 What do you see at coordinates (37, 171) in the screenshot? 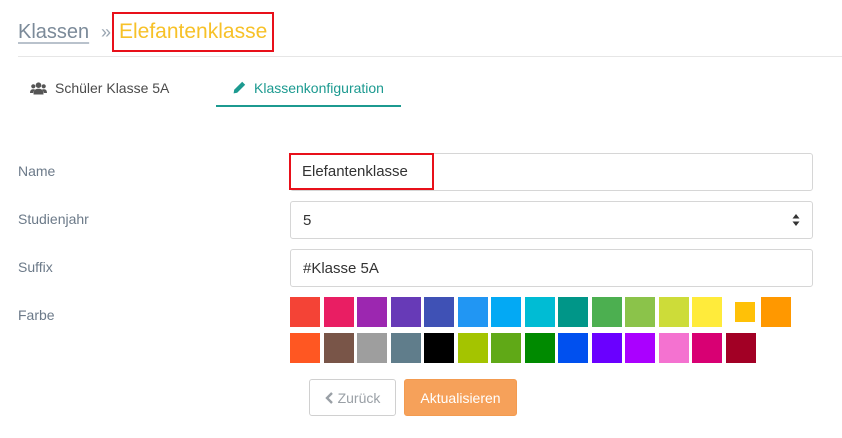
I see `name-label: Name` at bounding box center [37, 171].